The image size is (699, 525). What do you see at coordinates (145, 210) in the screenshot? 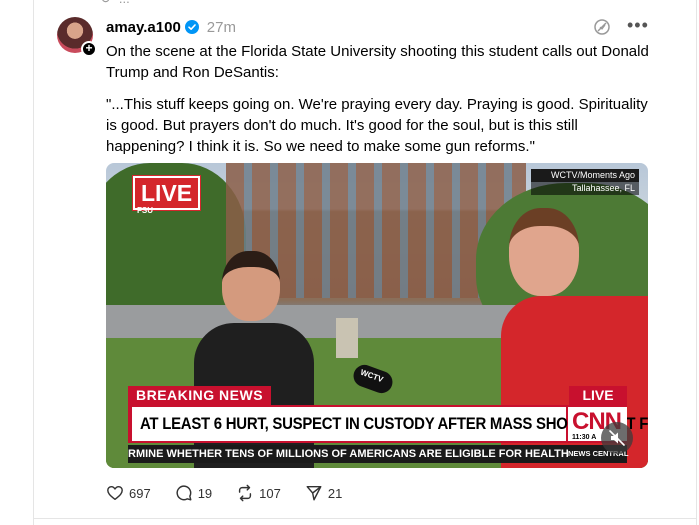
I see `live-badge-sub: FSU` at bounding box center [145, 210].